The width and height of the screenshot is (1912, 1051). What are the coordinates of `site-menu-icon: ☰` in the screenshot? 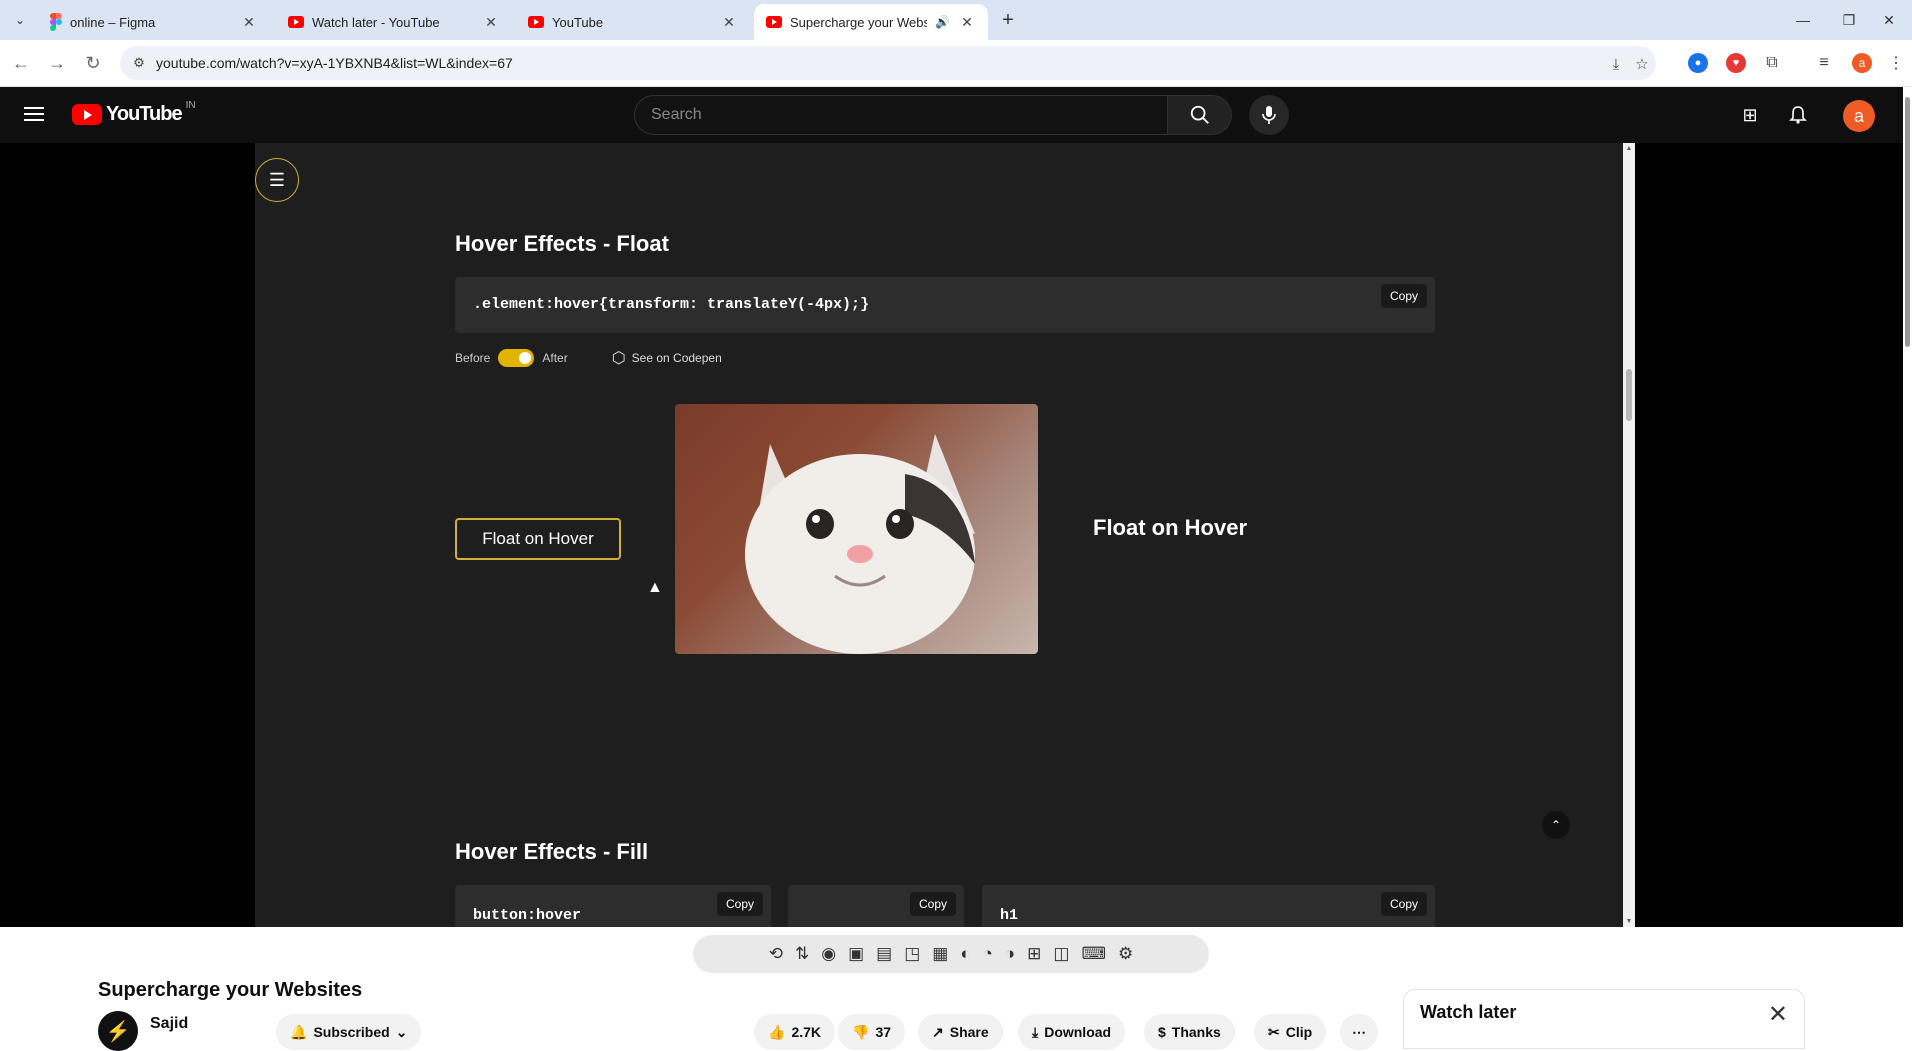 It's located at (277, 180).